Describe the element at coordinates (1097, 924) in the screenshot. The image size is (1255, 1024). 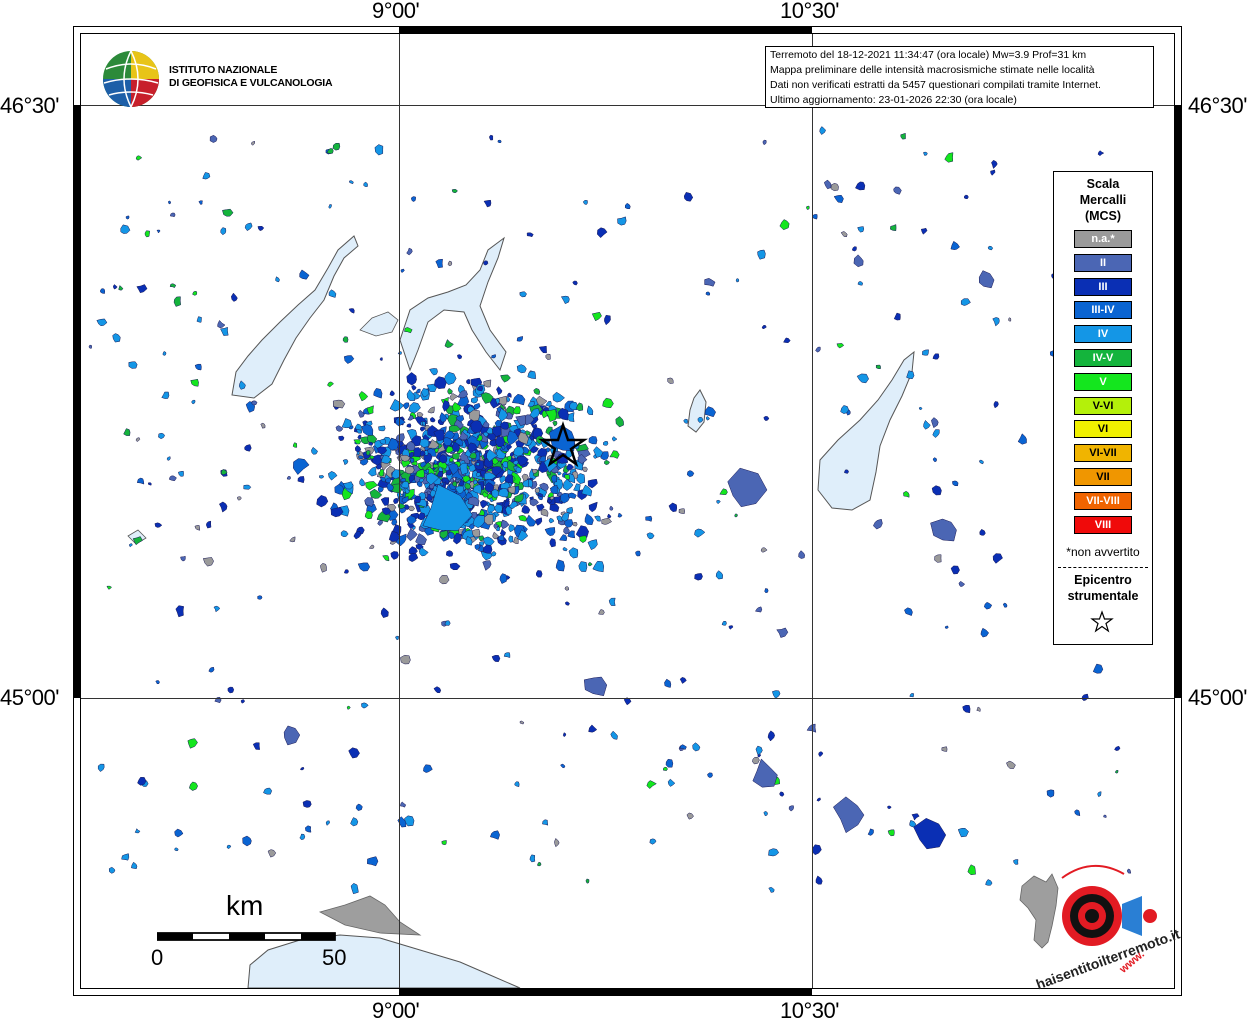
I see `haisentito-logo: haisentitoilterremoto.it www.` at that location.